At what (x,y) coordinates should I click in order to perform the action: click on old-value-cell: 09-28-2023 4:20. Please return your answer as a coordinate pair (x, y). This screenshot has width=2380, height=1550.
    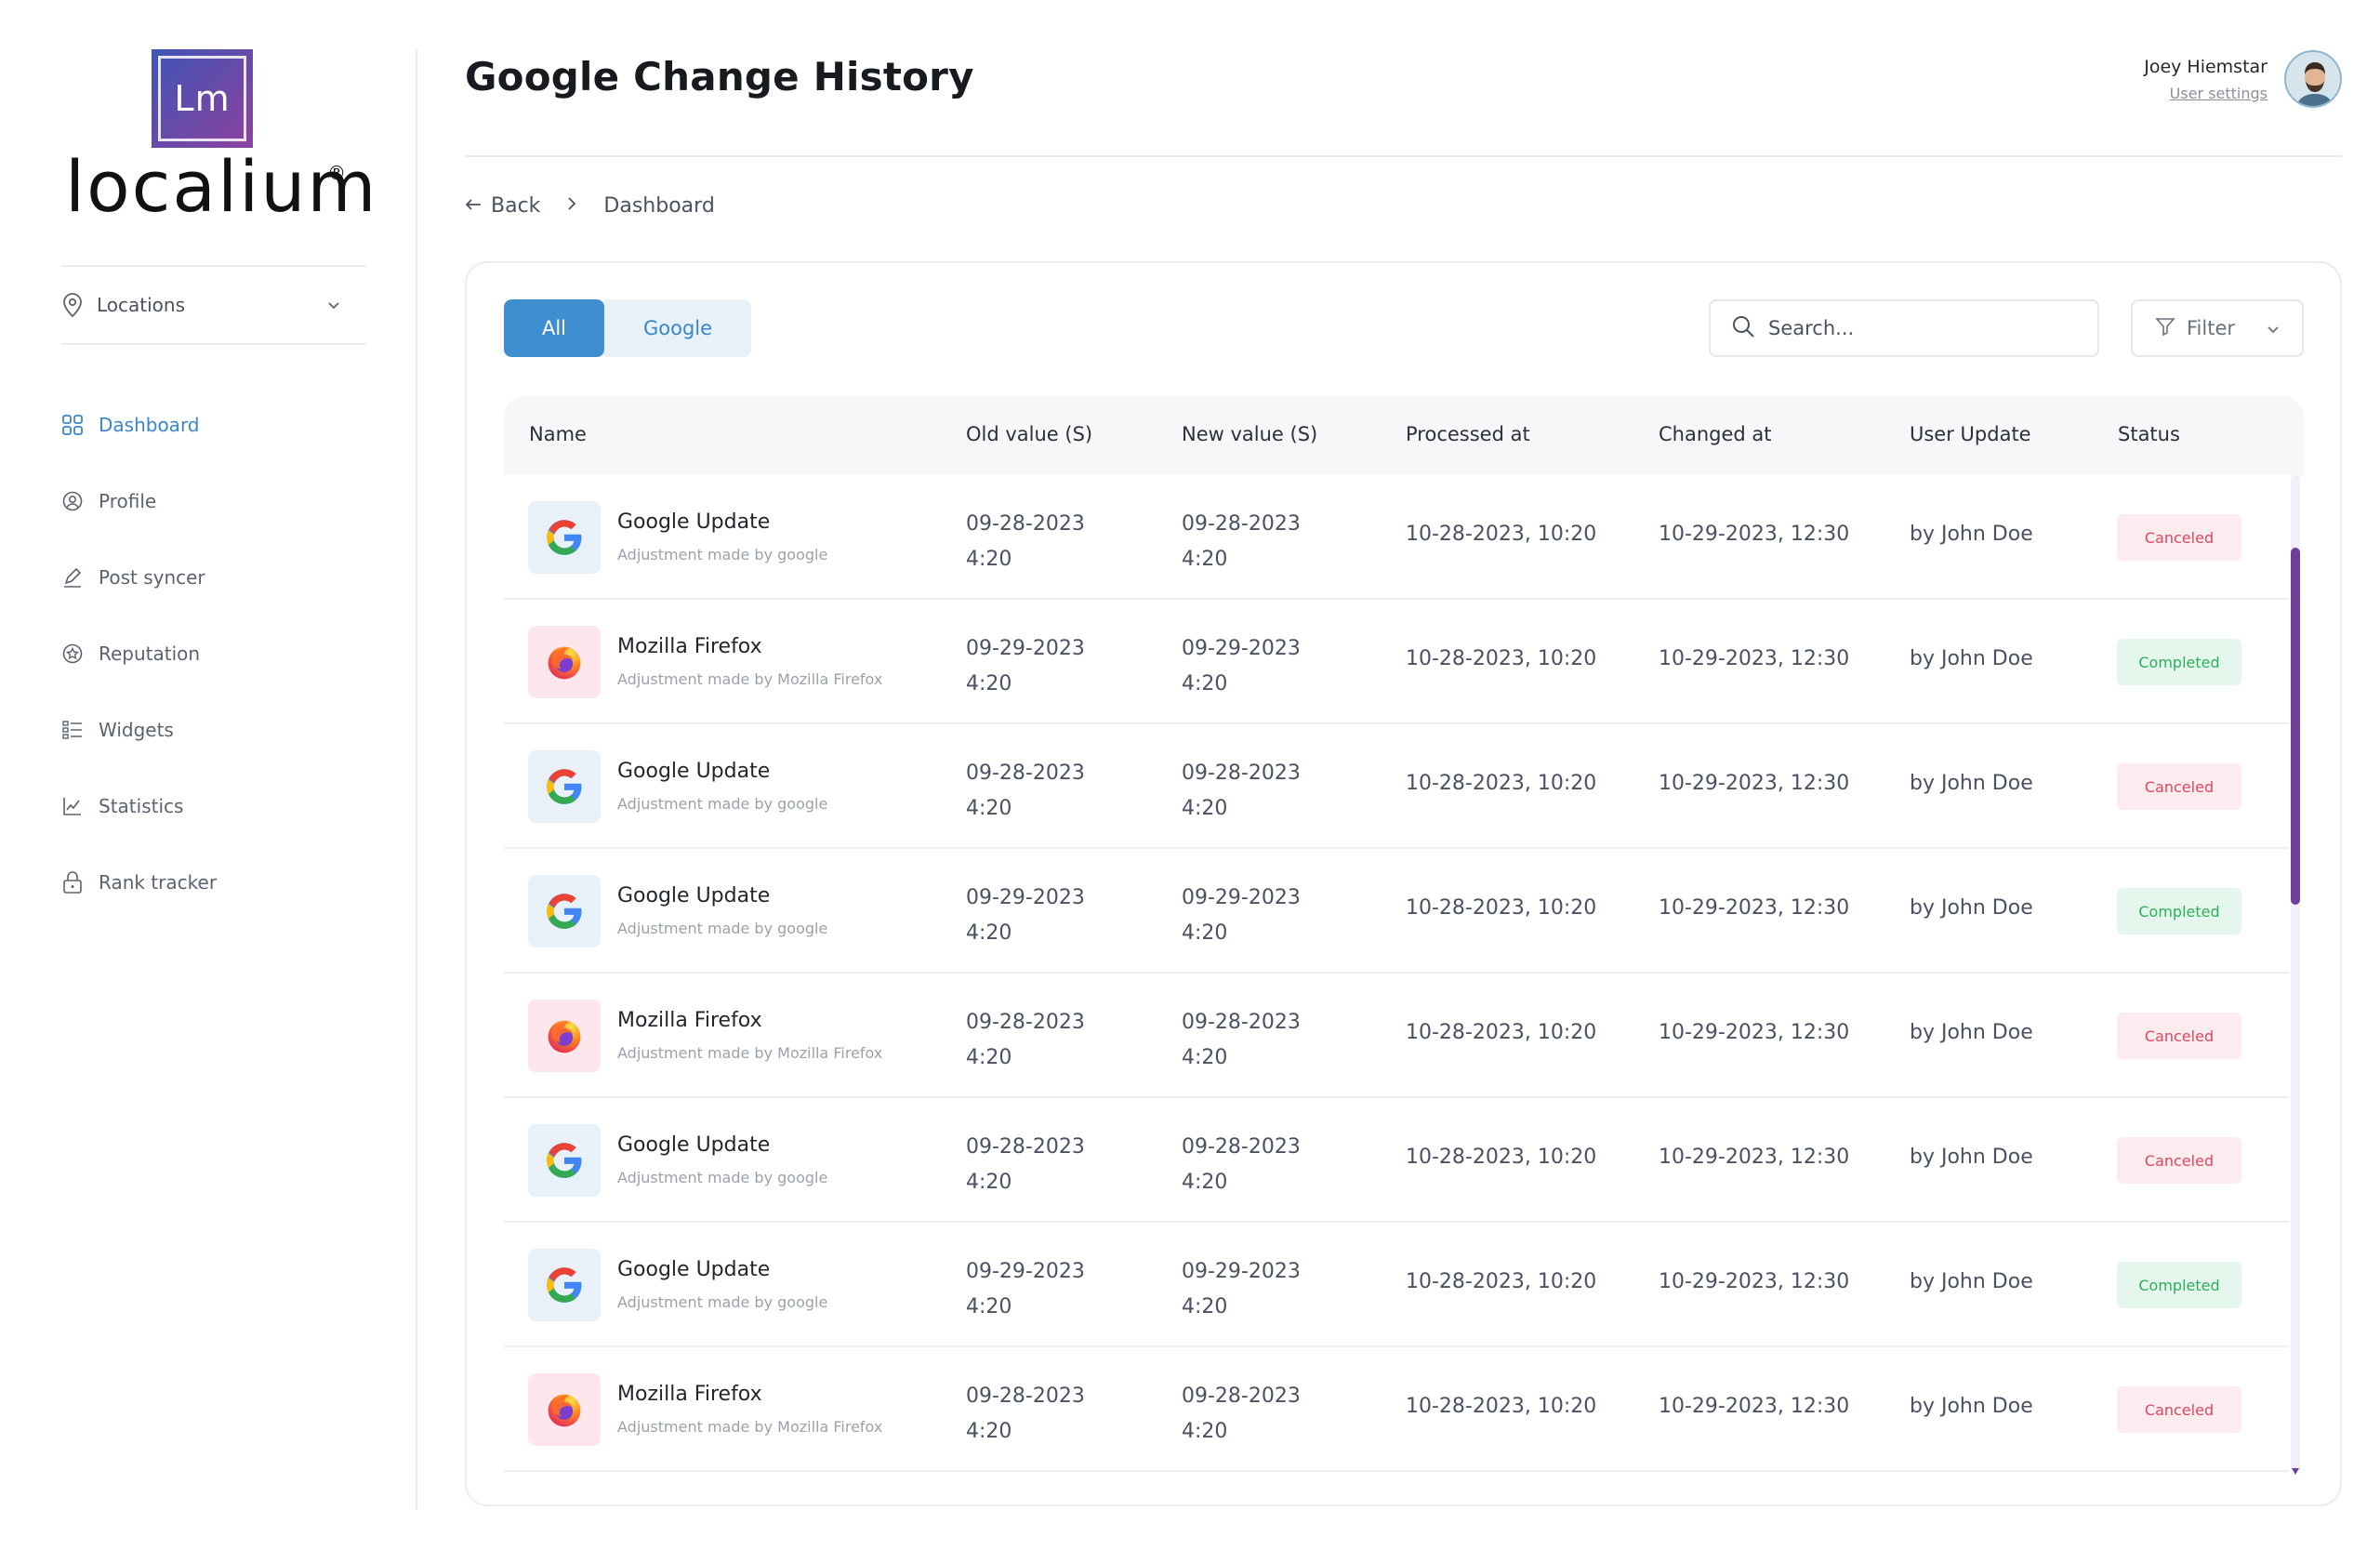
    Looking at the image, I should click on (1025, 1414).